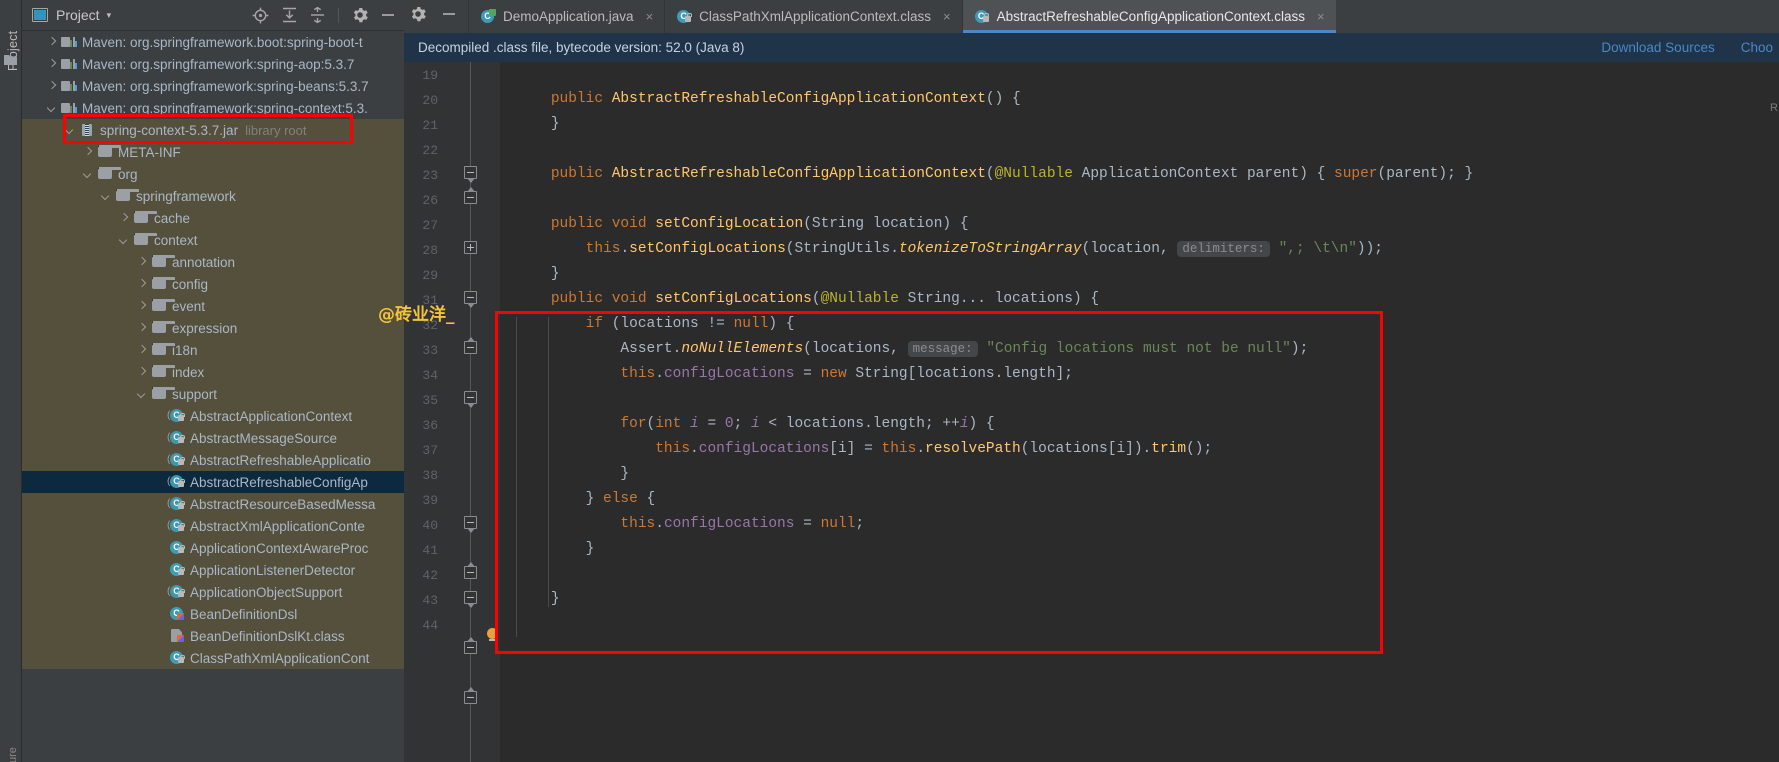 The image size is (1779, 762). Describe the element at coordinates (317, 15) in the screenshot. I see `collapse-all-icon` at that location.